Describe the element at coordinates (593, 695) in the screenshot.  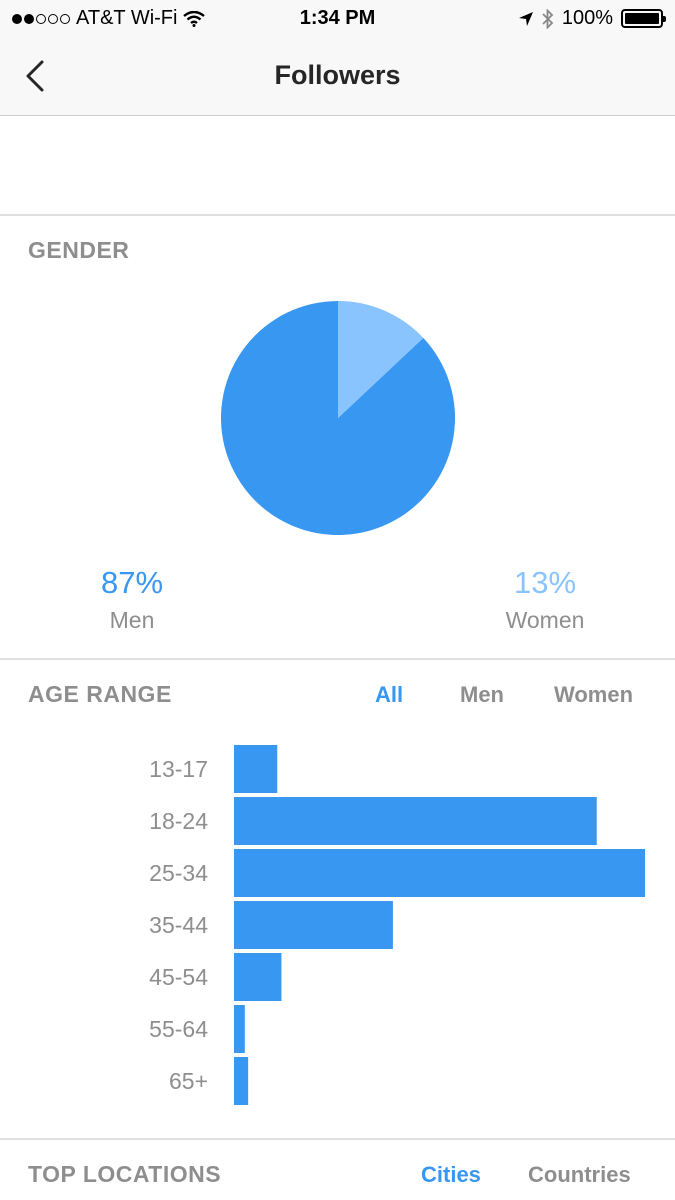
I see `age-tab-women: Women` at that location.